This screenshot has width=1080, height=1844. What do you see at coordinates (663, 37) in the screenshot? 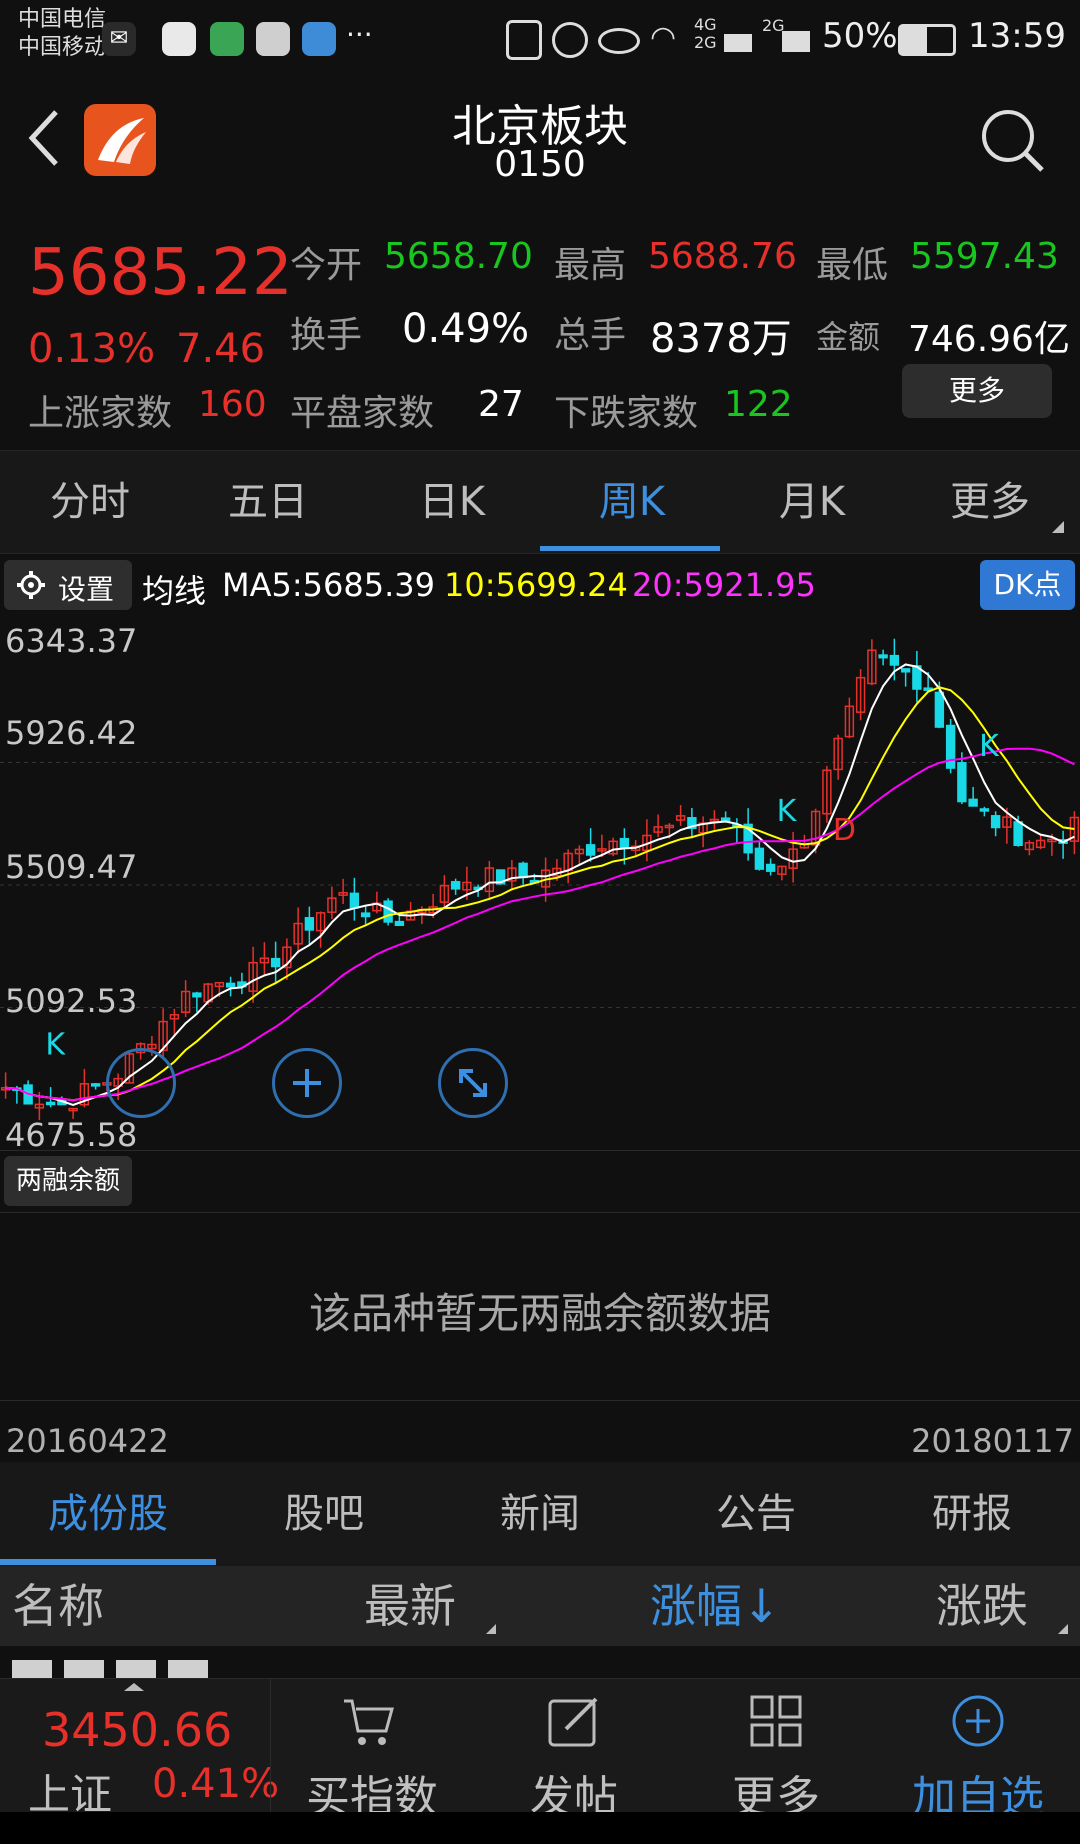
I see `wifi-icon: ◠` at bounding box center [663, 37].